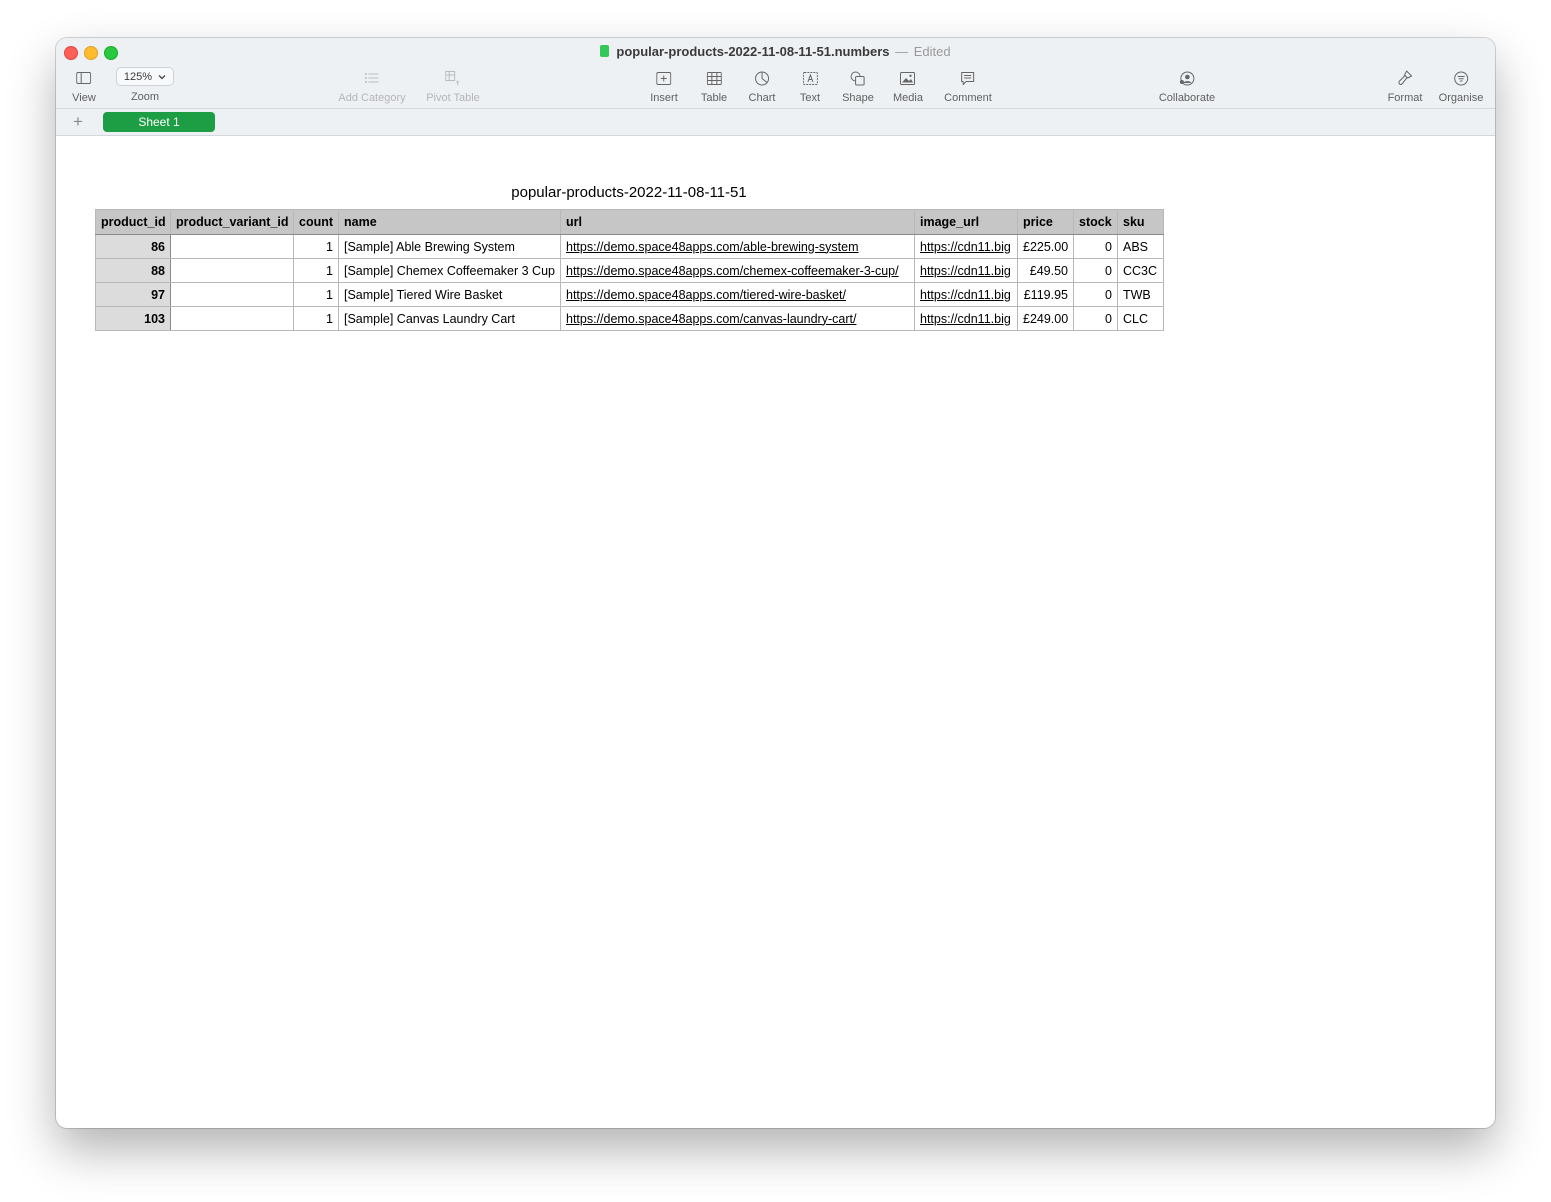  I want to click on column-header: name, so click(449, 222).